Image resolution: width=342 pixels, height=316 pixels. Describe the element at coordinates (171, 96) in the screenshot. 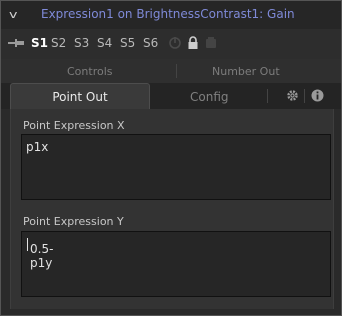

I see `tab-row-bottom: Point Out Config` at that location.